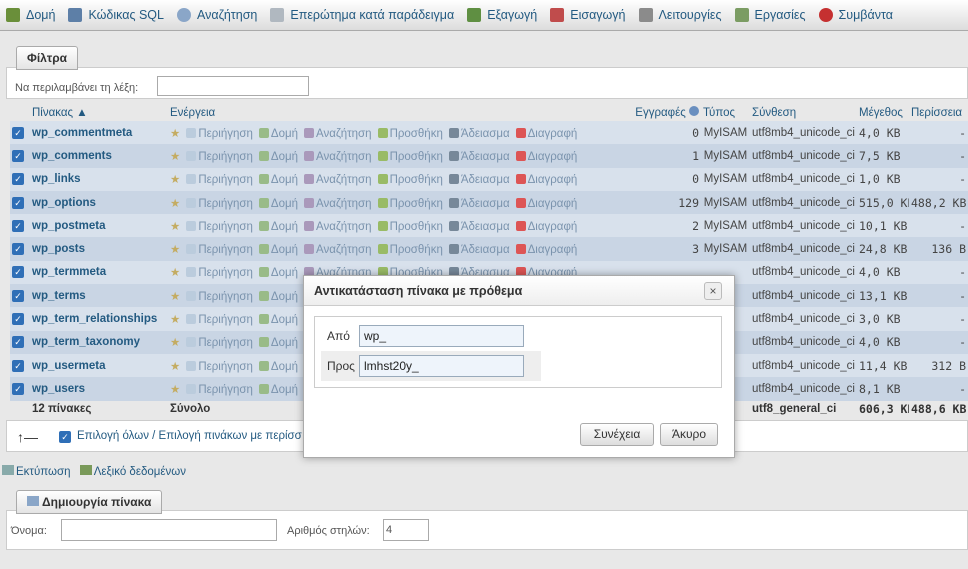 This screenshot has height=569, width=968. I want to click on table-name: wp_comments, so click(99, 156).